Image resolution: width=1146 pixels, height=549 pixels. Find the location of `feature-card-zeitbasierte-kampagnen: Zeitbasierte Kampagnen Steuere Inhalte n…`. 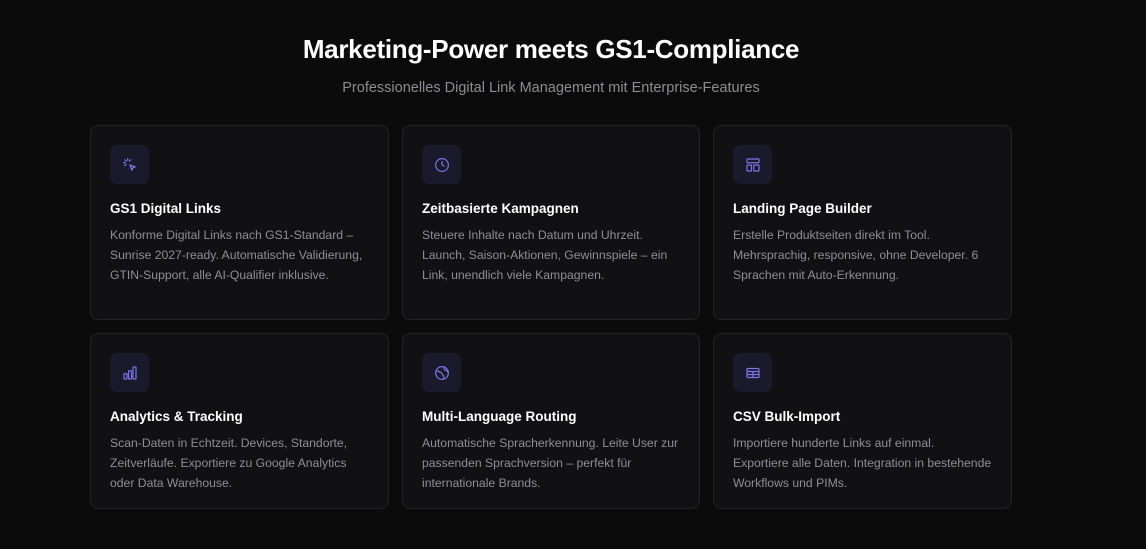

feature-card-zeitbasierte-kampagnen: Zeitbasierte Kampagnen Steuere Inhalte n… is located at coordinates (551, 222).